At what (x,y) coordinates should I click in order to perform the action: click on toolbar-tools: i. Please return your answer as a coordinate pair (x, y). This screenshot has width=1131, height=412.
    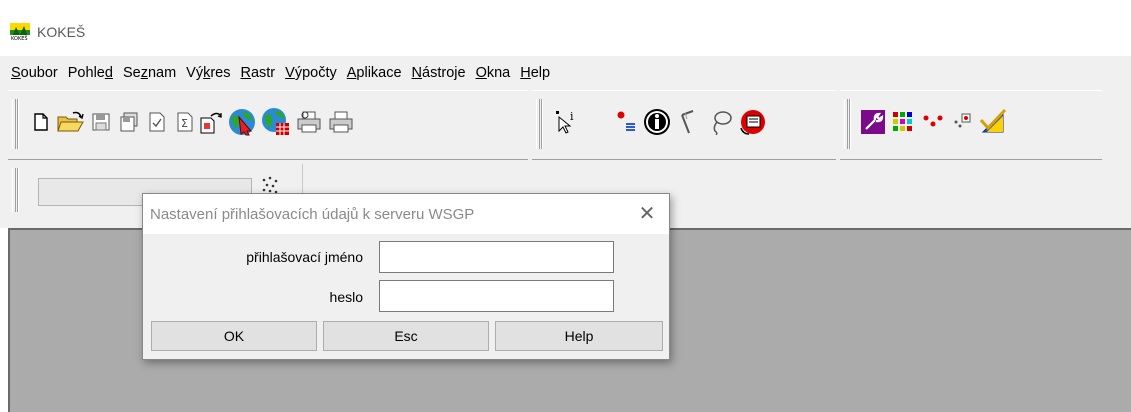
    Looking at the image, I should click on (684, 125).